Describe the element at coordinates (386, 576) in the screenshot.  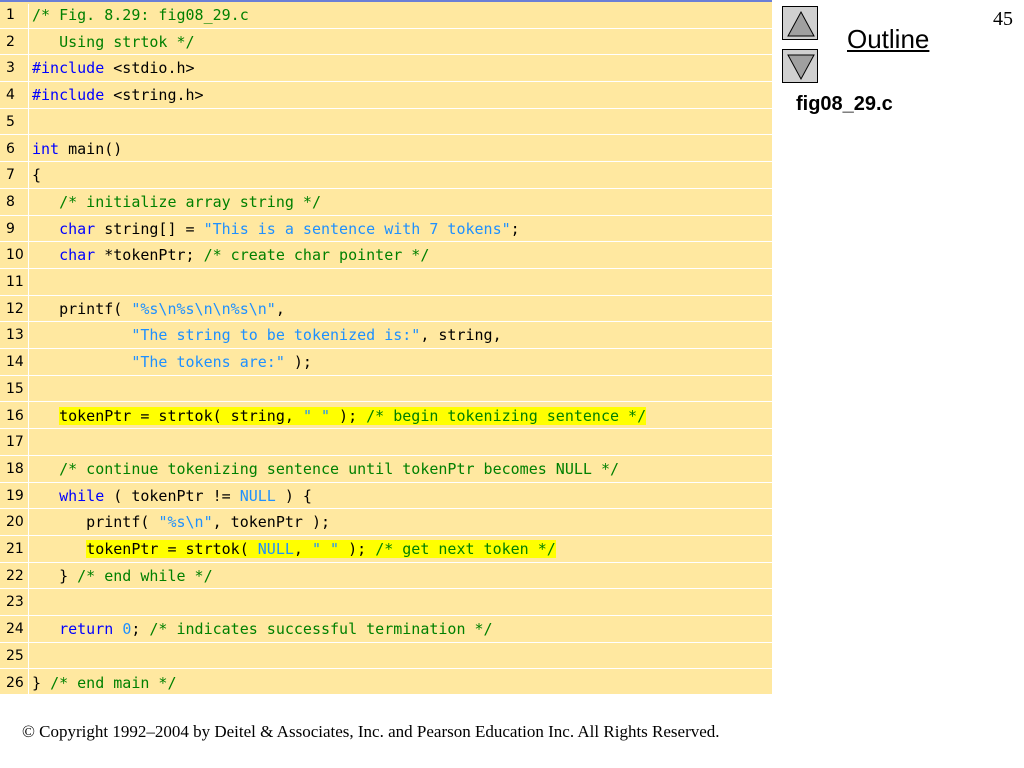
I see `code-line: 22 } /* end while */` at that location.